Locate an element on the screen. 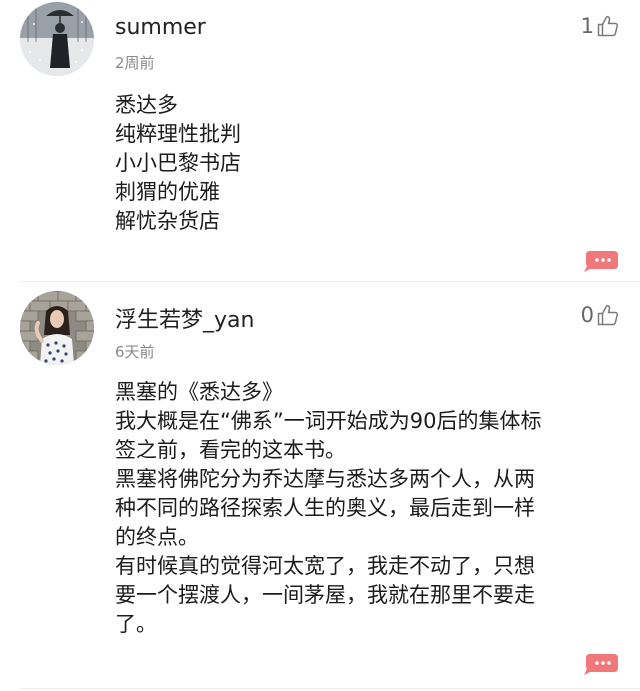 Image resolution: width=640 pixels, height=691 pixels. comment-line: 要一个摆渡人，一间茅屋，我就在那里不要走 is located at coordinates (325, 595).